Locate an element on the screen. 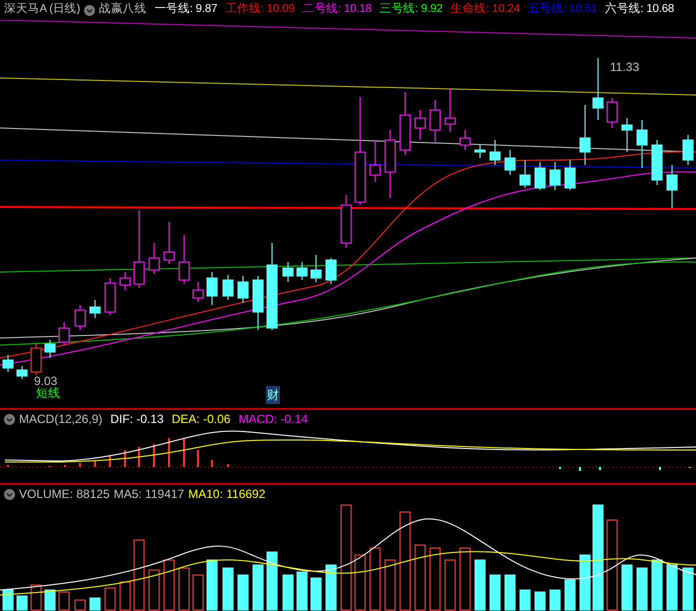 The width and height of the screenshot is (696, 611). legend-item: VOLUME: 88125 is located at coordinates (64, 494).